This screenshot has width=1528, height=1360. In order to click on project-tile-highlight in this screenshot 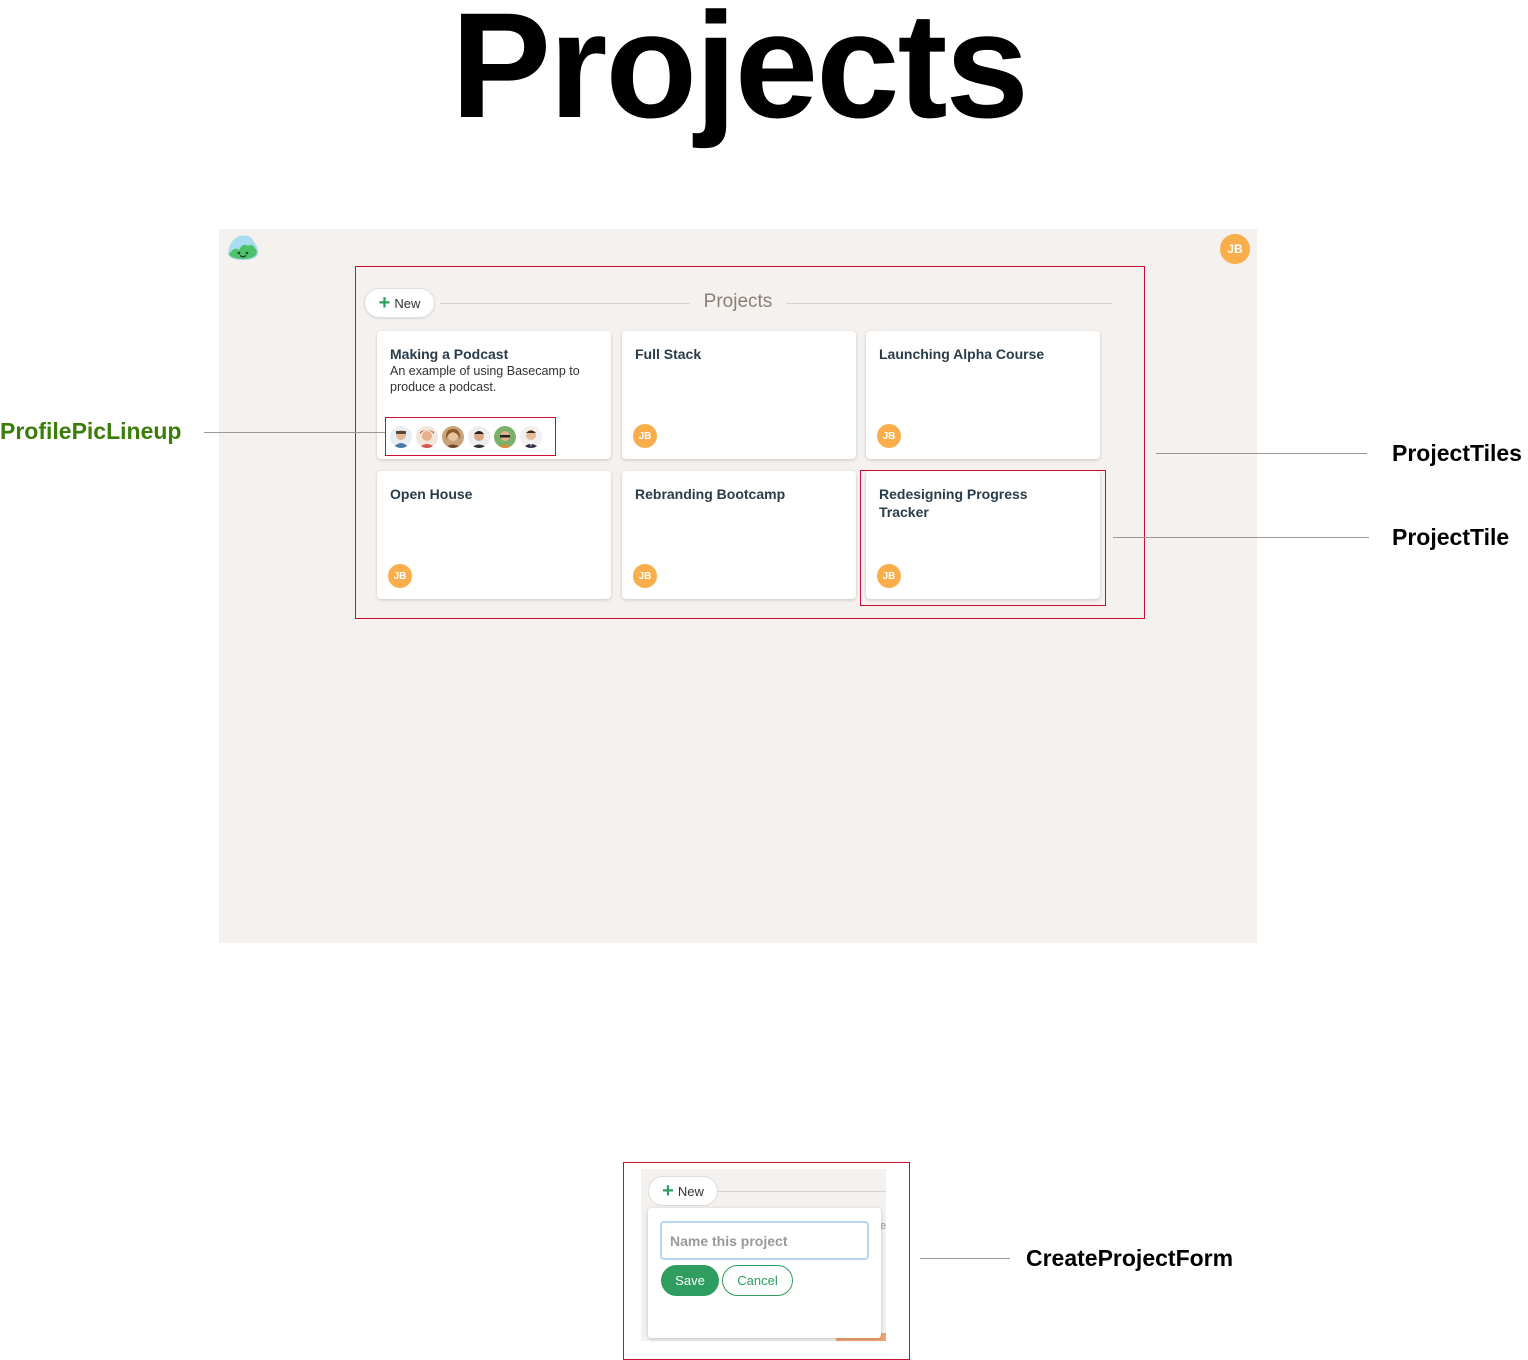, I will do `click(983, 538)`.